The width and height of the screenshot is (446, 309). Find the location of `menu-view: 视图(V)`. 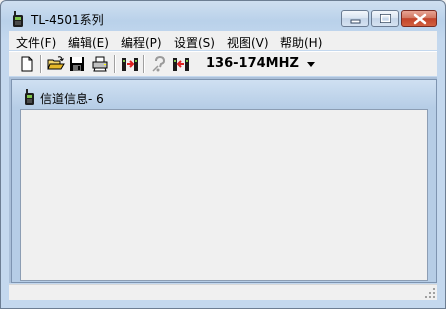

menu-view: 视图(V) is located at coordinates (248, 42).